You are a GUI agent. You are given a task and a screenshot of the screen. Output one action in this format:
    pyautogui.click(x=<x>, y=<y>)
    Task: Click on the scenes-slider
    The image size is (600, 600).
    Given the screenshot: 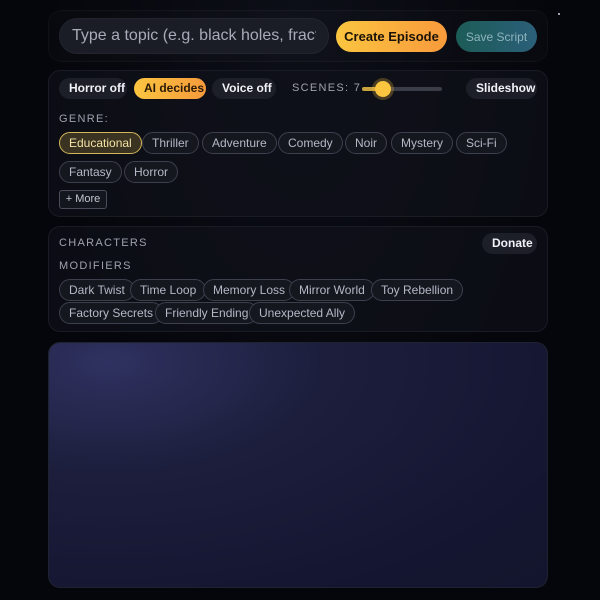 What is the action you would take?
    pyautogui.click(x=402, y=89)
    